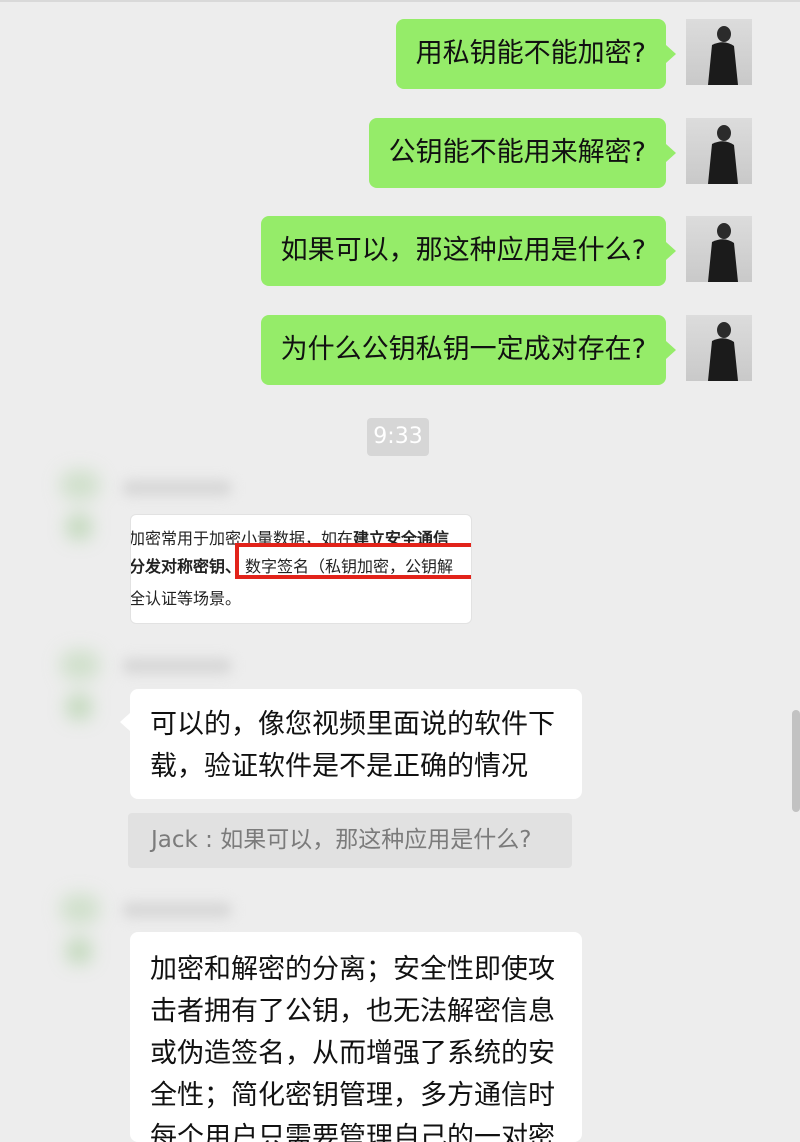  What do you see at coordinates (352, 1011) in the screenshot?
I see `message-line: 击者拥有了公钥，也无法解密信息` at bounding box center [352, 1011].